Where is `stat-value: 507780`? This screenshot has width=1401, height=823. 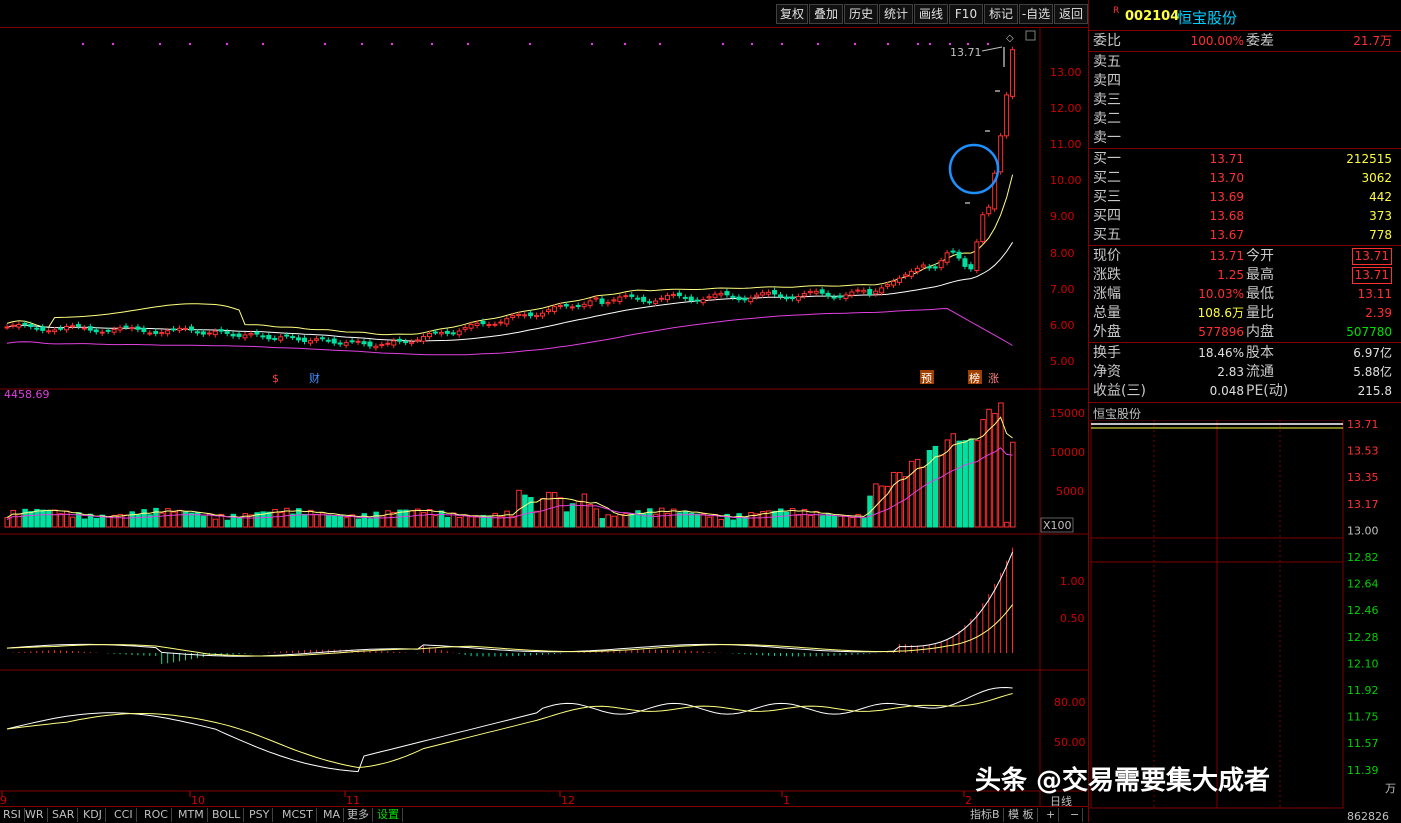 stat-value: 507780 is located at coordinates (1369, 332).